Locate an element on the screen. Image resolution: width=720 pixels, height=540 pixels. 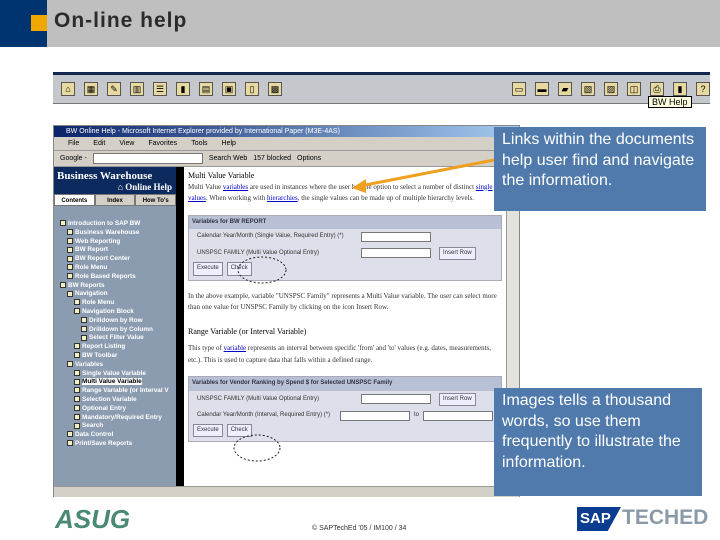
tree-item-label: Role Menu is located at coordinates (91, 267).